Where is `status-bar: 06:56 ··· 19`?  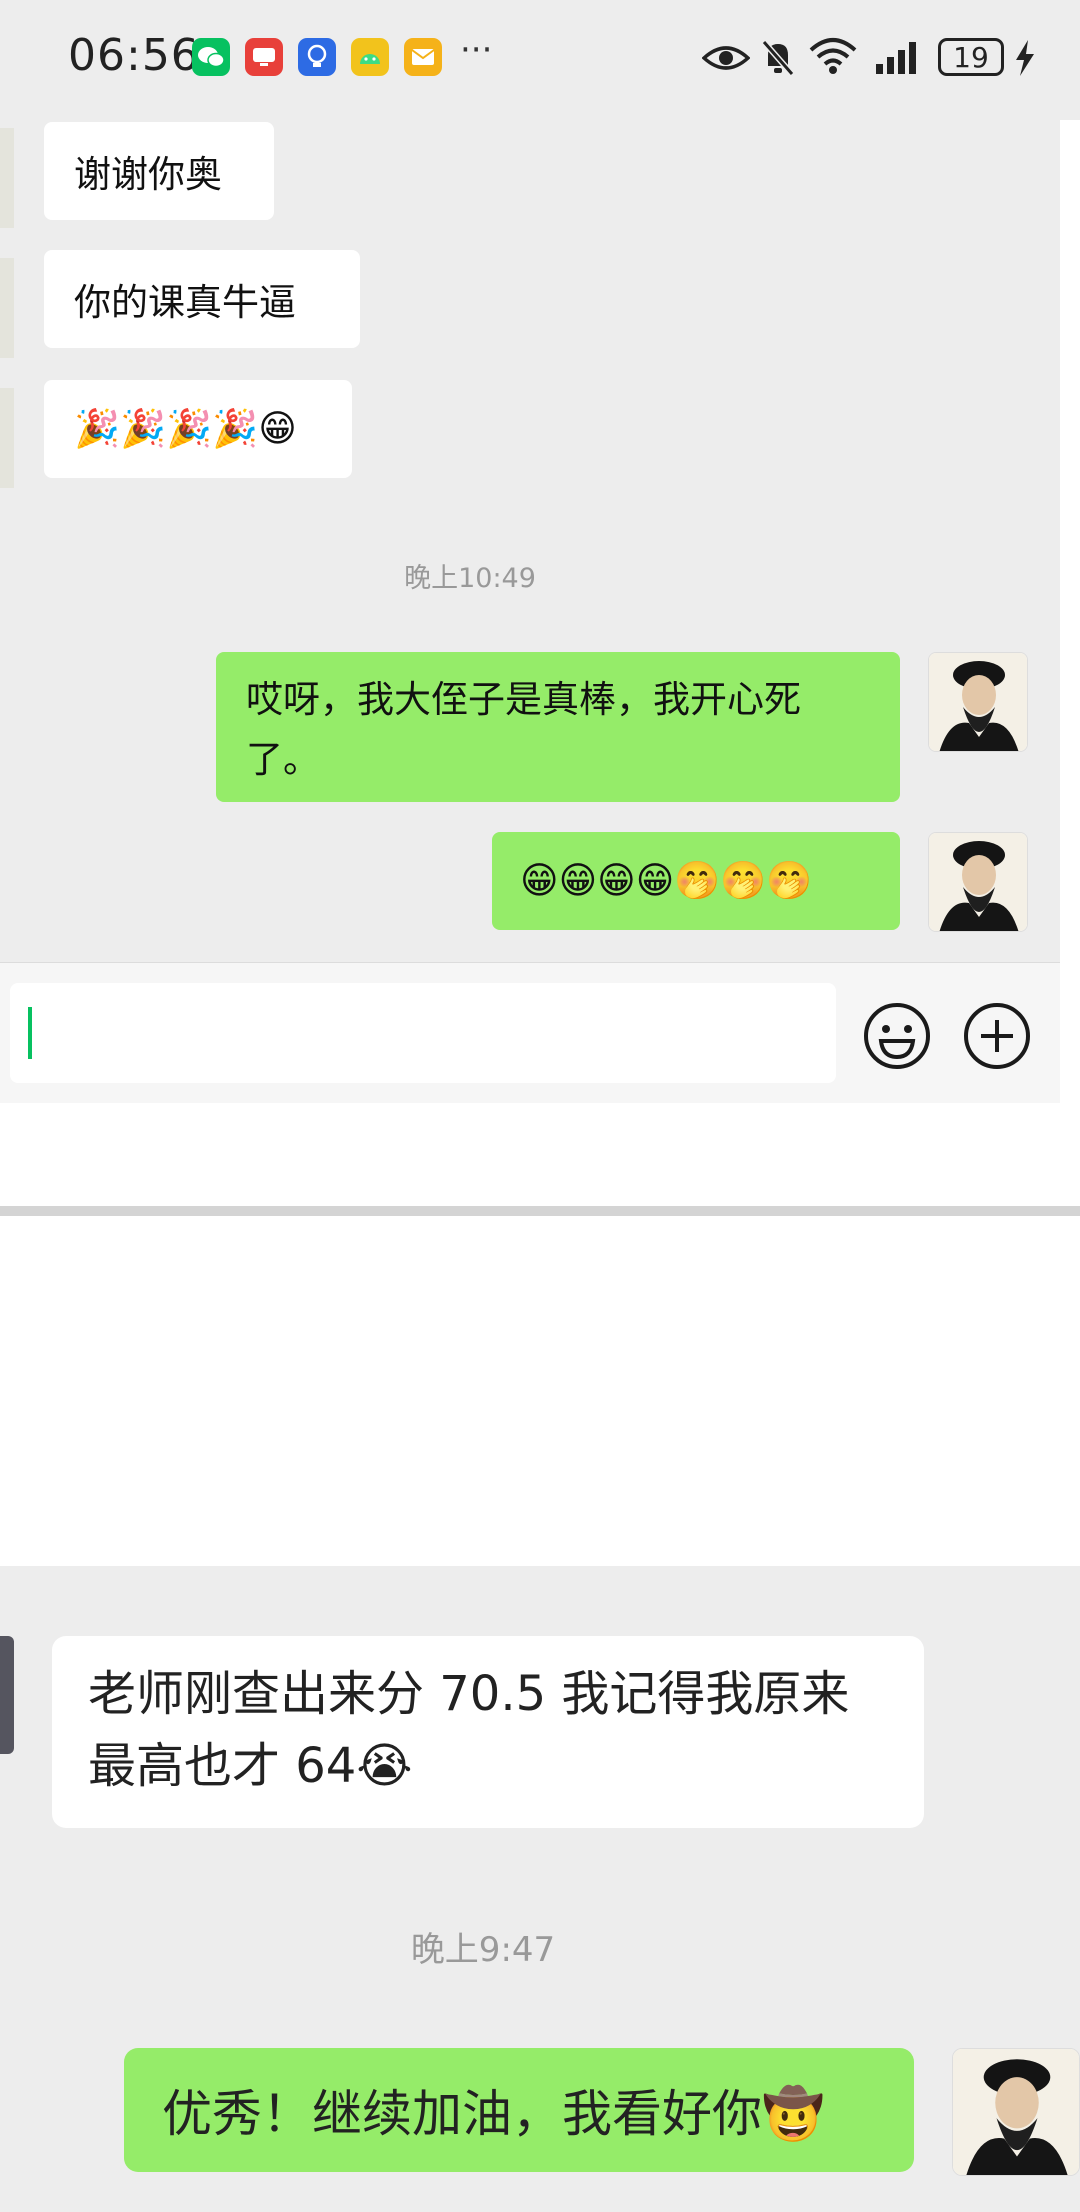 status-bar: 06:56 ··· 19 is located at coordinates (540, 60).